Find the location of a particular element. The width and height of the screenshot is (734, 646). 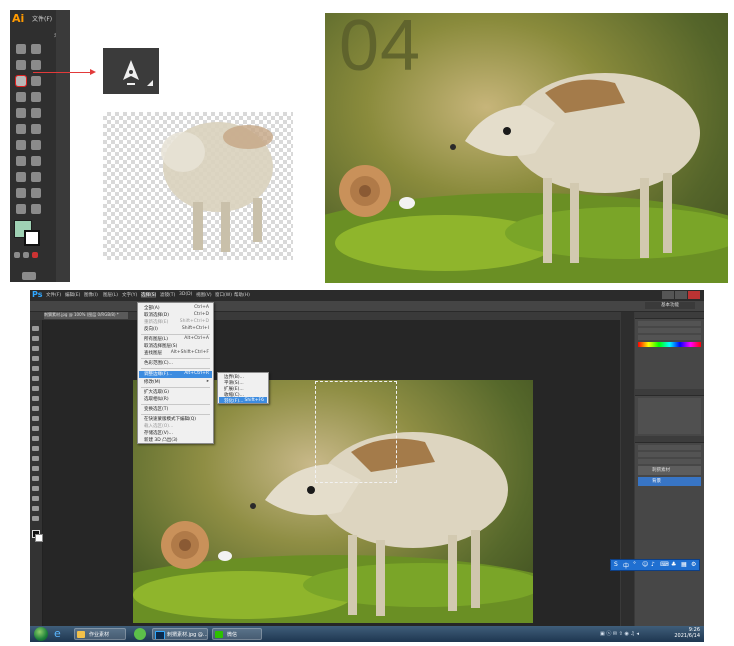

menu-file: 文件(F) is located at coordinates (53, 295).